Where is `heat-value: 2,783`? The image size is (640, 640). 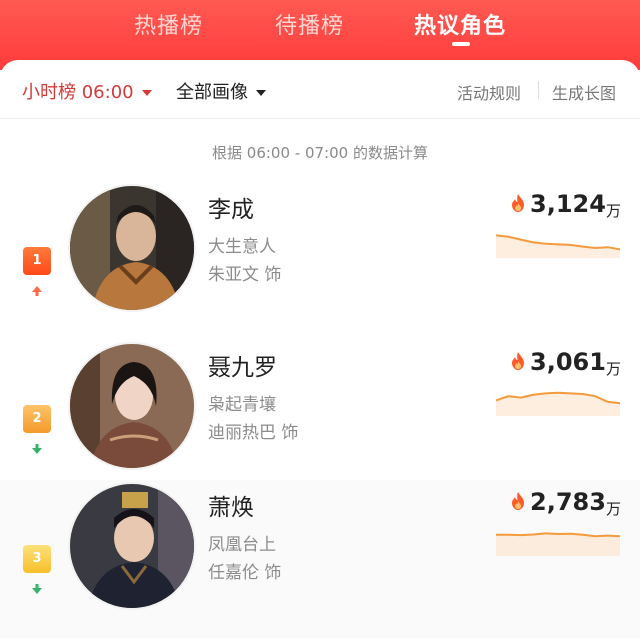
heat-value: 2,783 is located at coordinates (568, 502).